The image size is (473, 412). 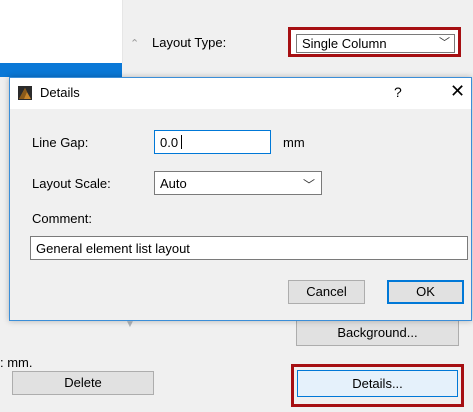 What do you see at coordinates (61, 31) in the screenshot?
I see `list-panel` at bounding box center [61, 31].